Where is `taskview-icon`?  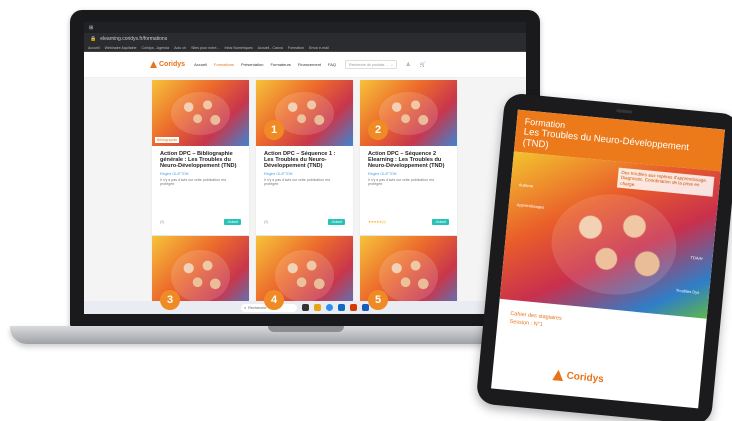
taskview-icon is located at coordinates (305, 307).